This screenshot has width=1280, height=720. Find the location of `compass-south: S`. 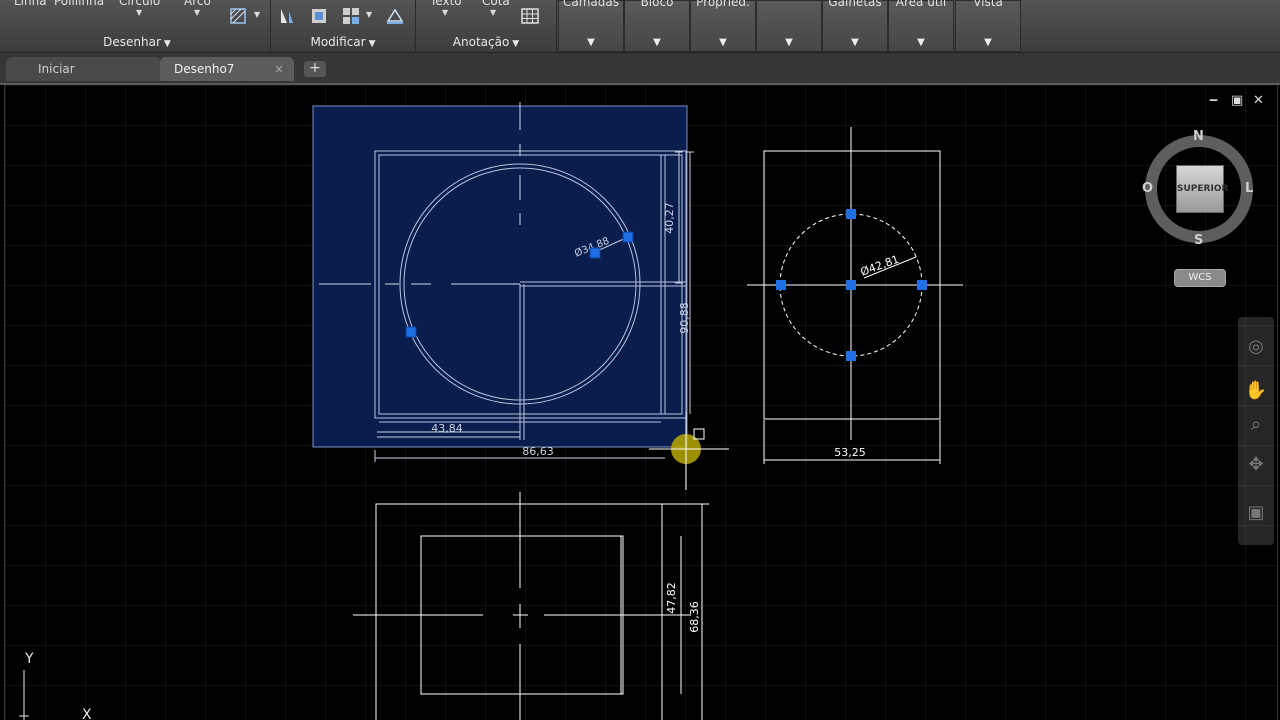

compass-south: S is located at coordinates (1198, 240).